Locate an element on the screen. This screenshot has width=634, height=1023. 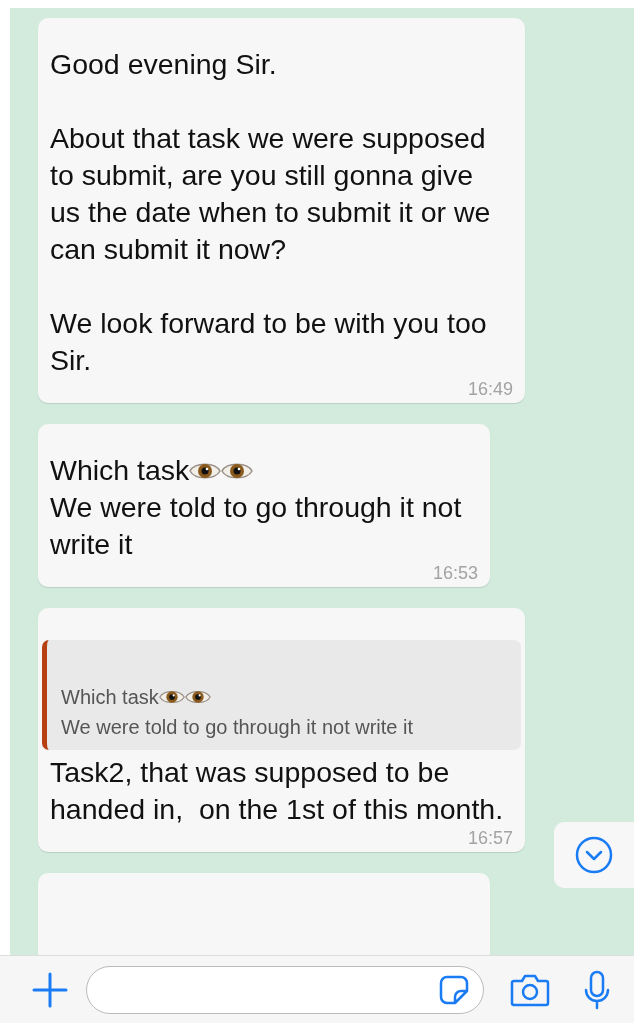
add-button is located at coordinates (50, 989).